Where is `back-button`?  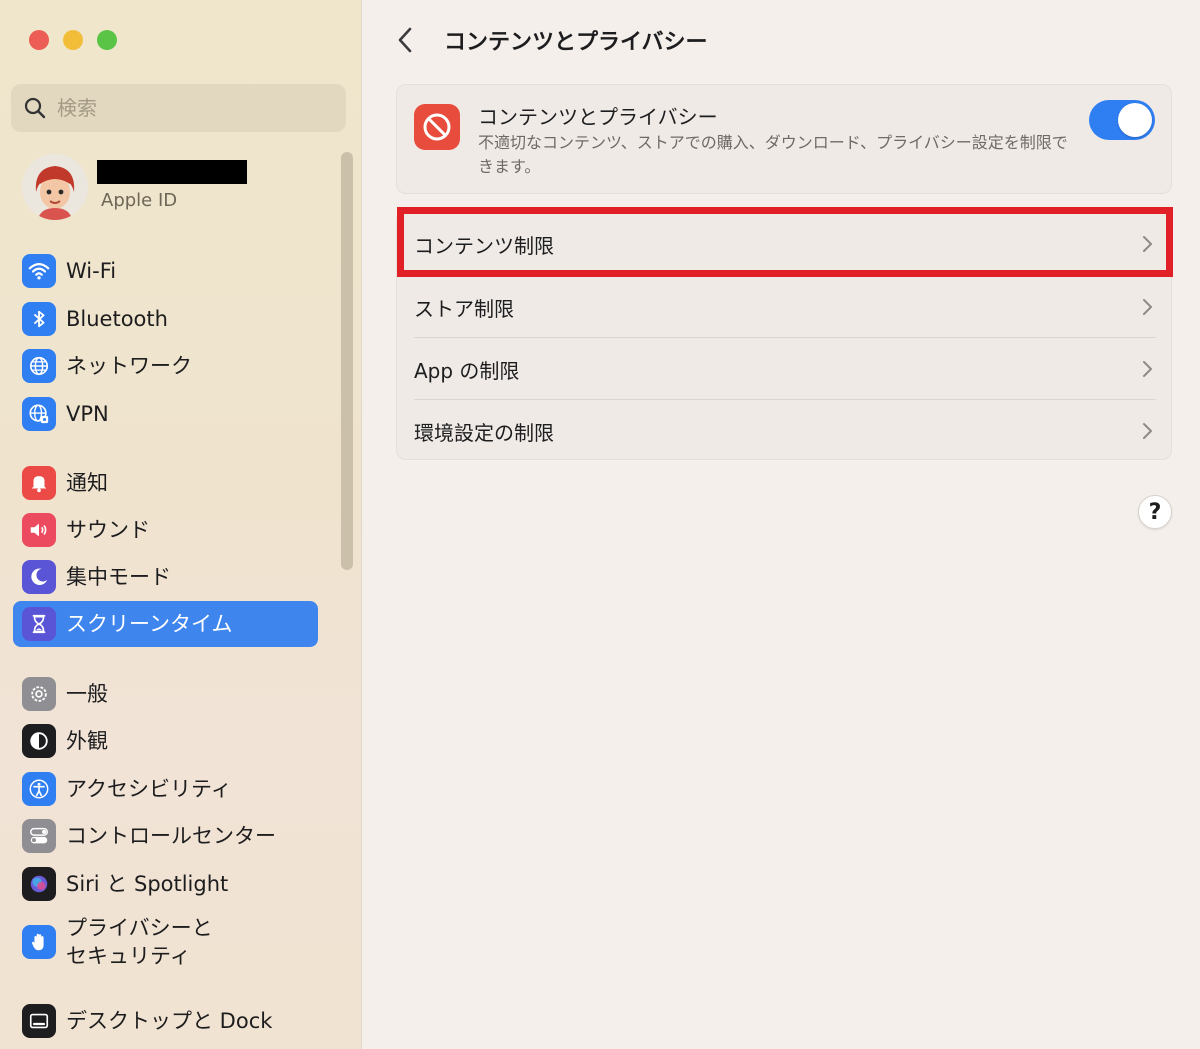 back-button is located at coordinates (405, 40).